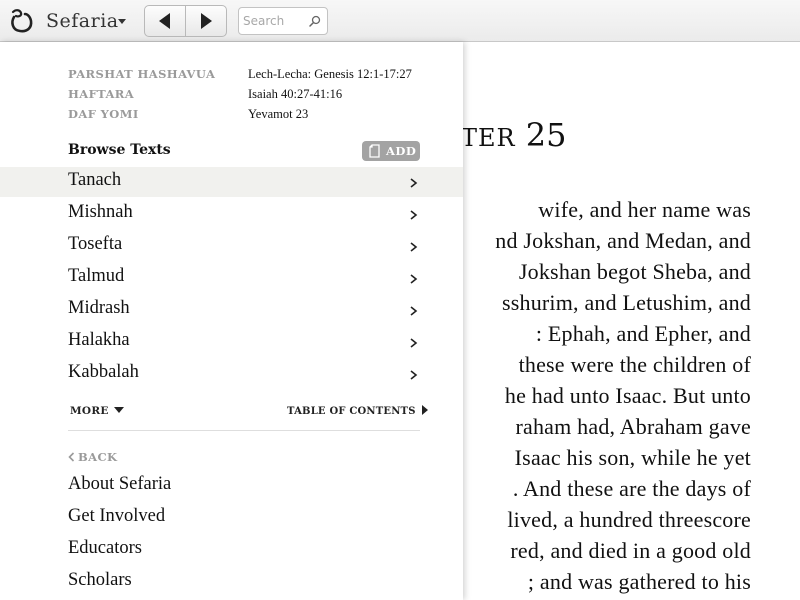  What do you see at coordinates (489, 138) in the screenshot?
I see `chapter-word: TER` at bounding box center [489, 138].